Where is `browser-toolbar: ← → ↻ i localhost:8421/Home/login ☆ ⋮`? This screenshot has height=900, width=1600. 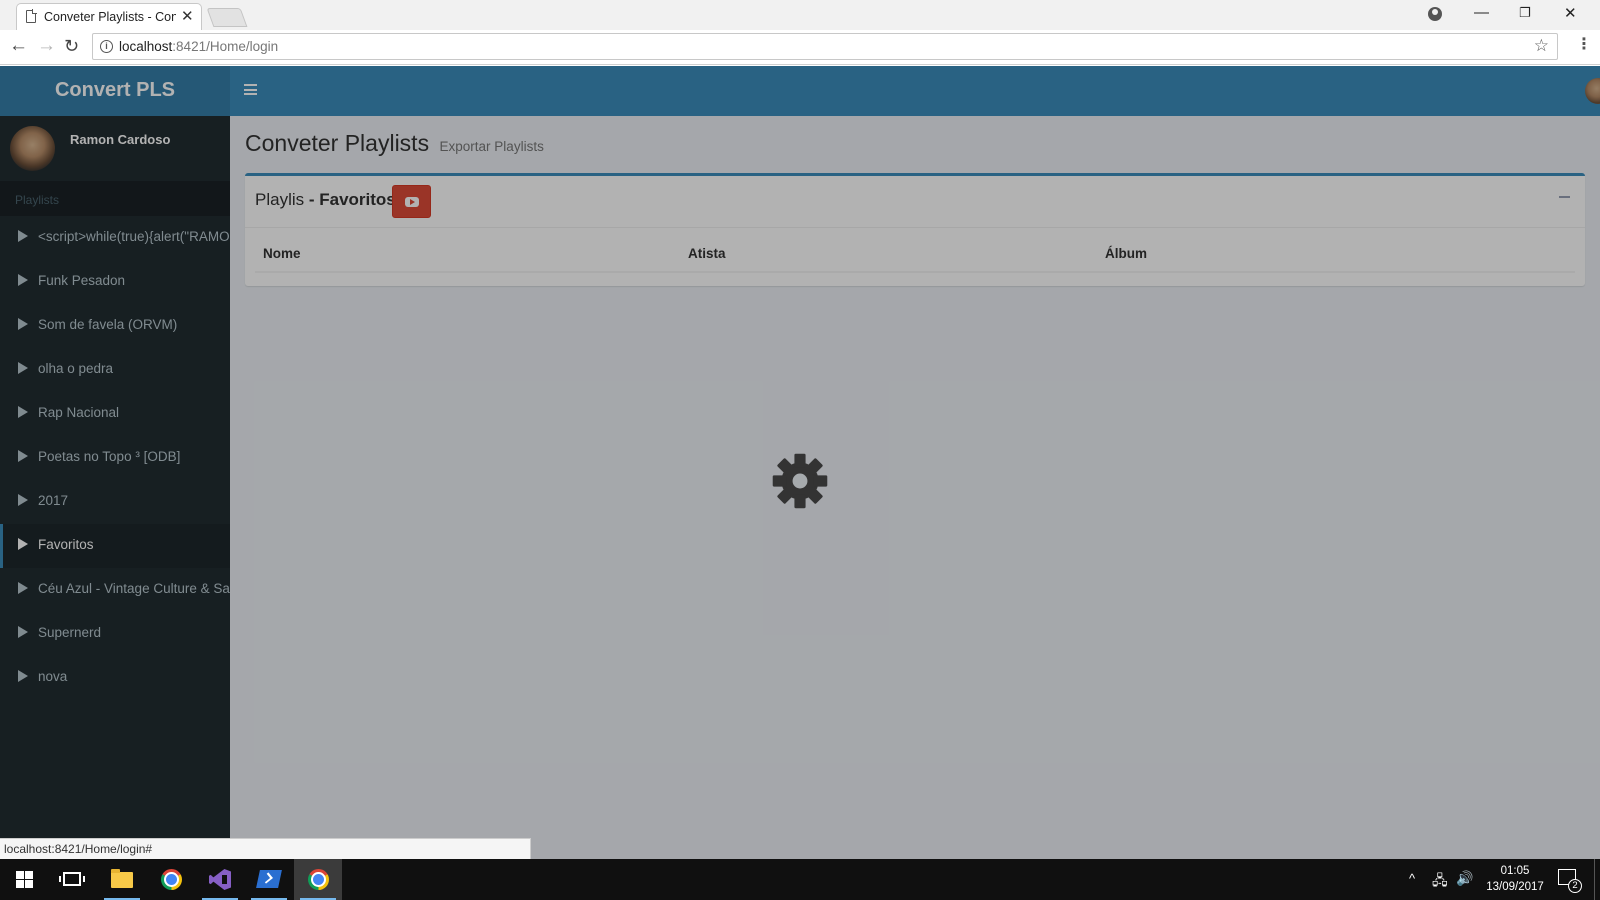 browser-toolbar: ← → ↻ i localhost:8421/Home/login ☆ ⋮ is located at coordinates (800, 47).